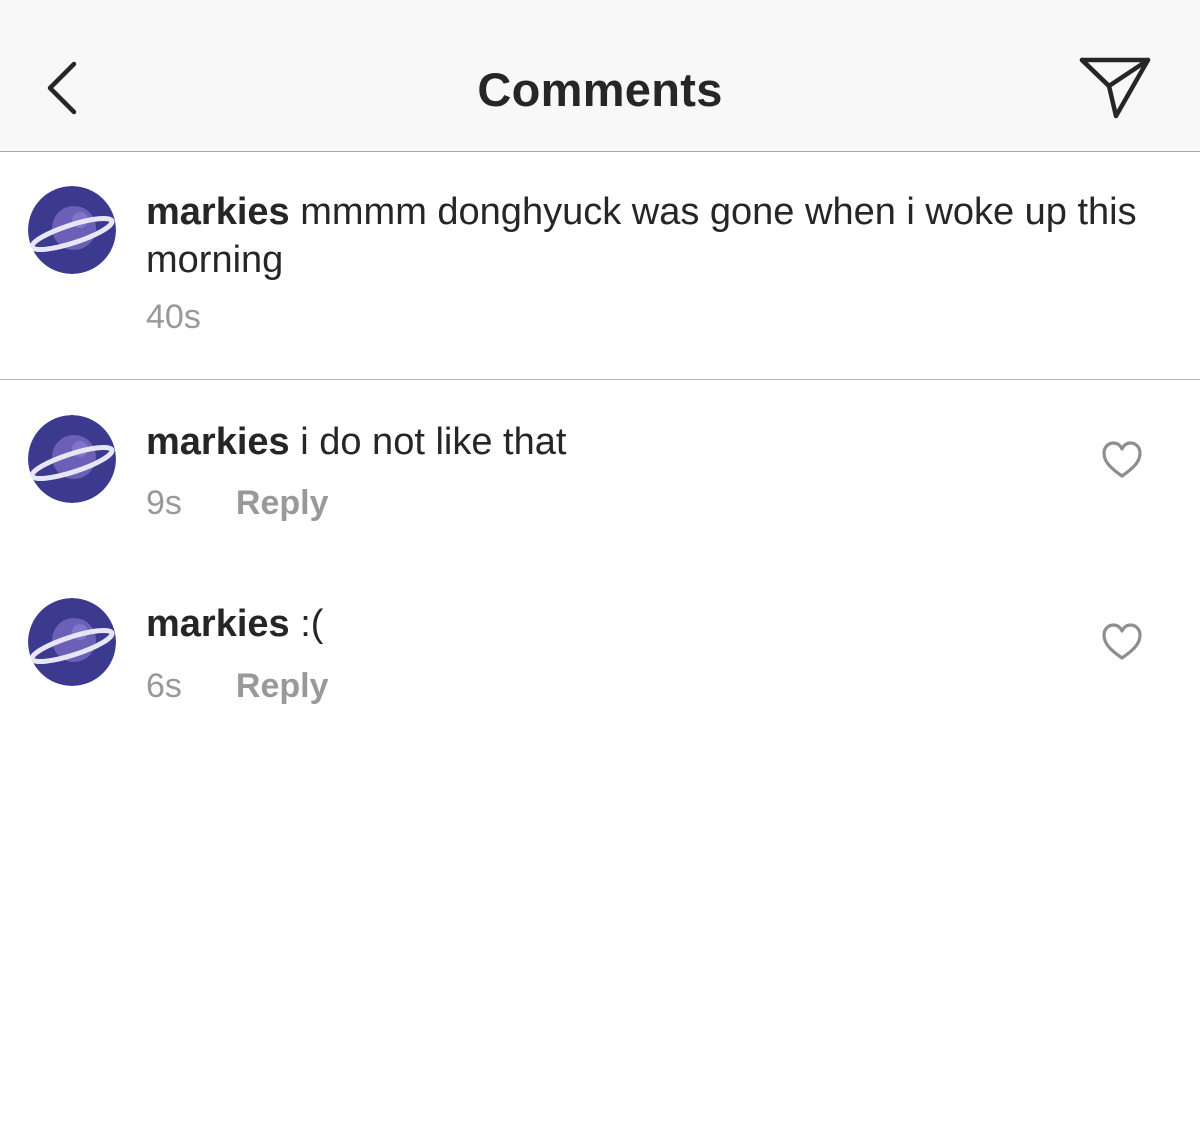 This screenshot has height=1140, width=1200. I want to click on page-title: Comments, so click(600, 89).